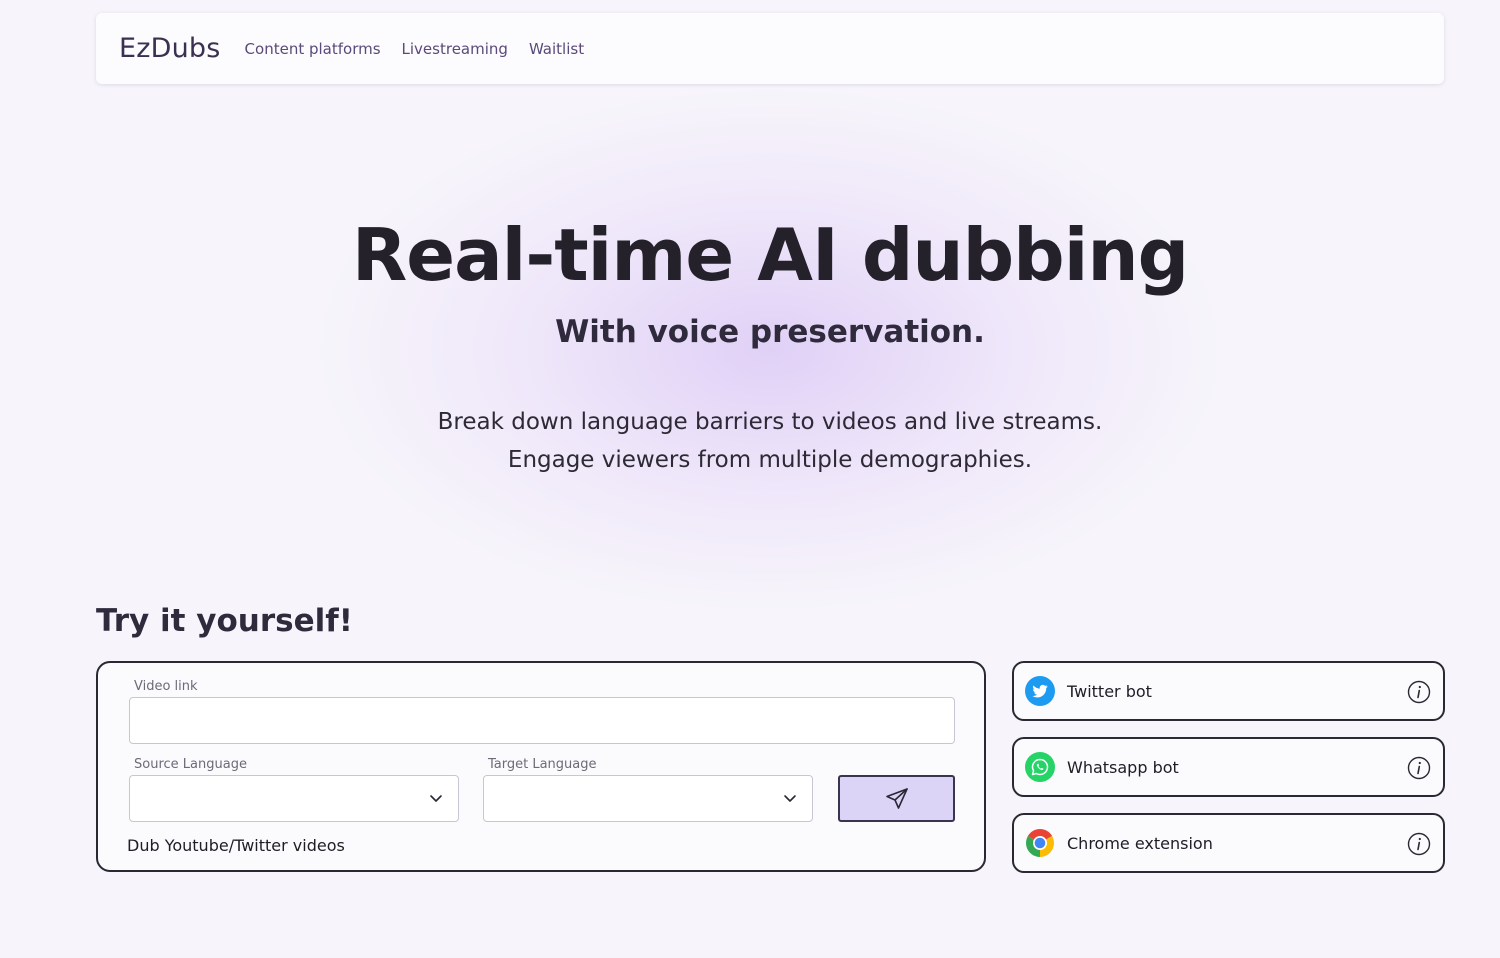  I want to click on whatsapp-icon, so click(1040, 767).